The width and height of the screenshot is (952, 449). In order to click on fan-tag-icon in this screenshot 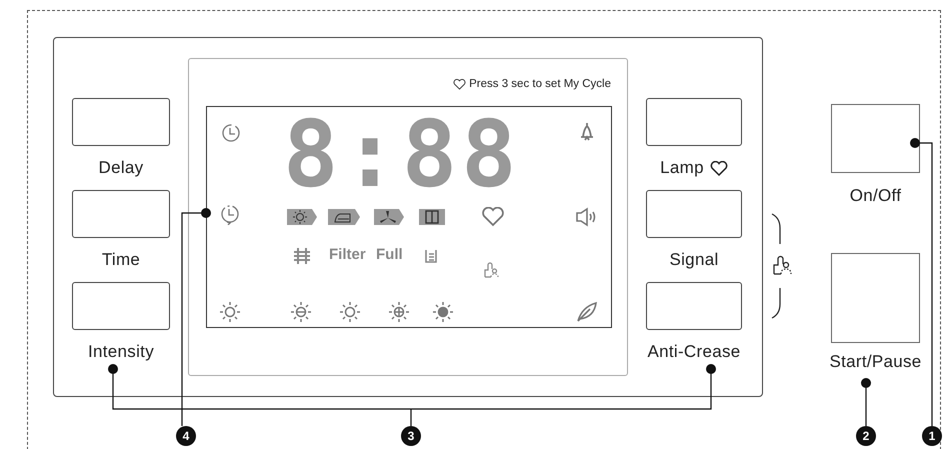, I will do `click(389, 217)`.